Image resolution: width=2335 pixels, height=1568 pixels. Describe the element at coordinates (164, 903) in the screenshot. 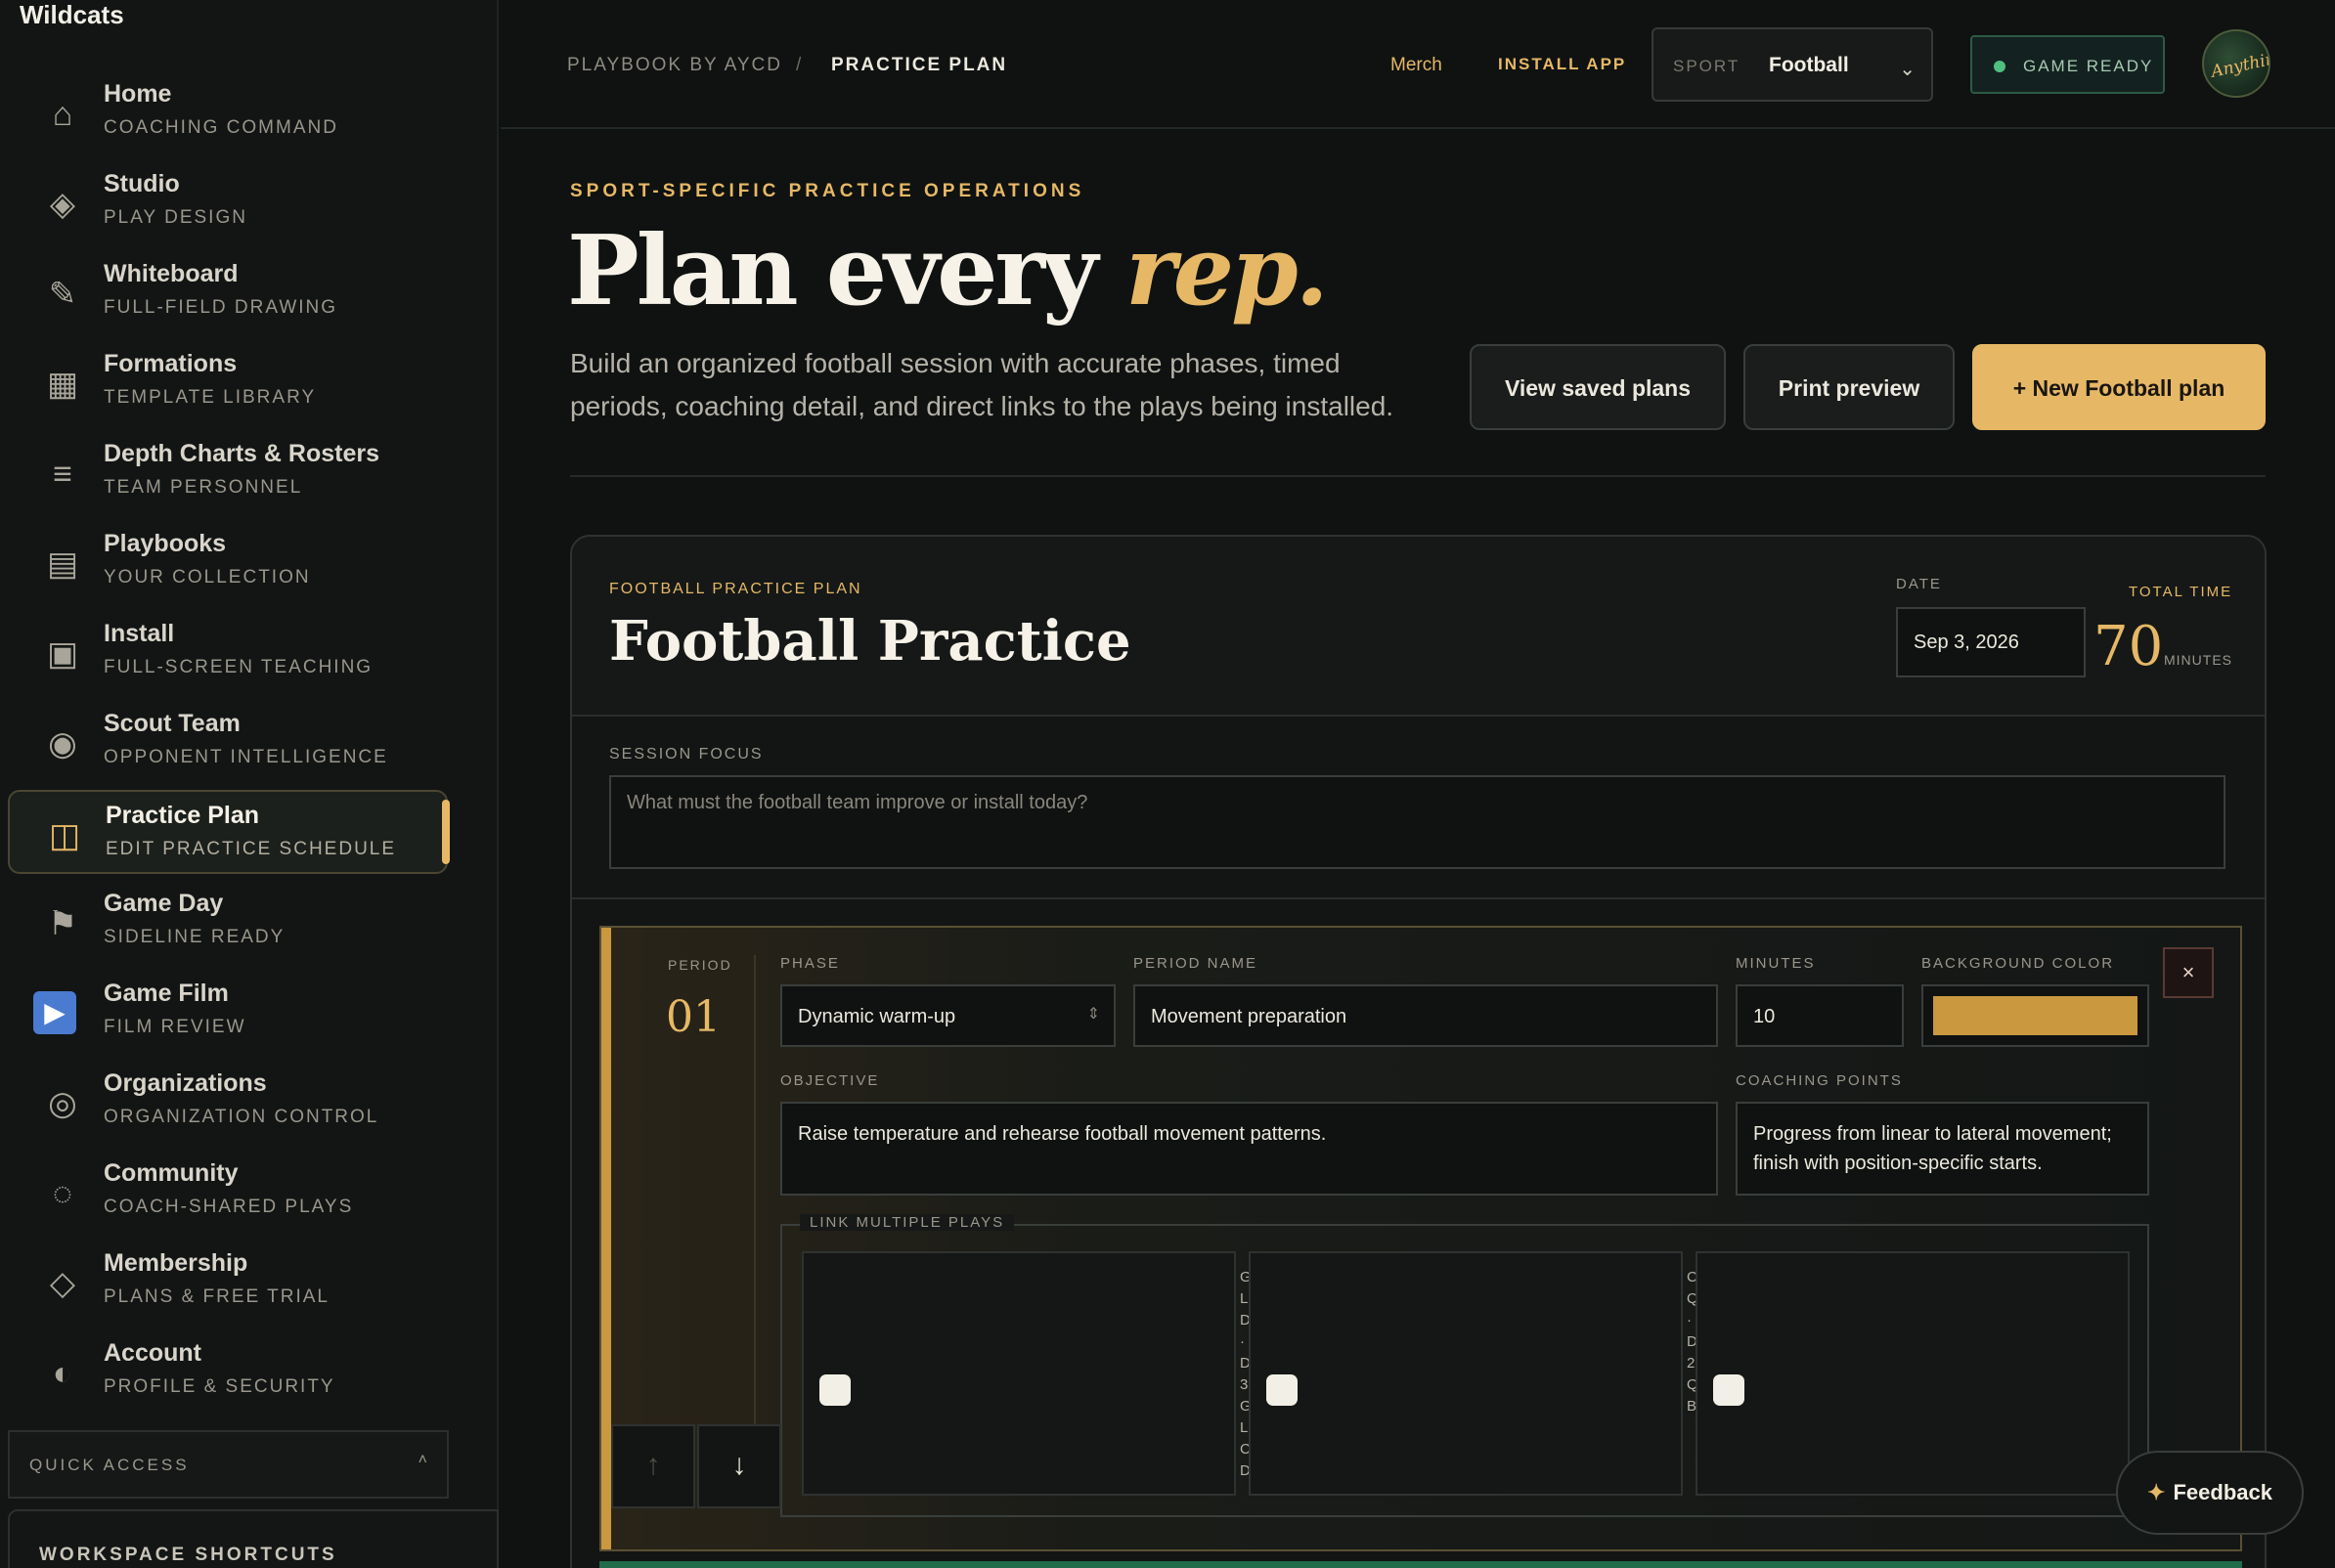

I see `sidebar-item-label: Game Day` at that location.